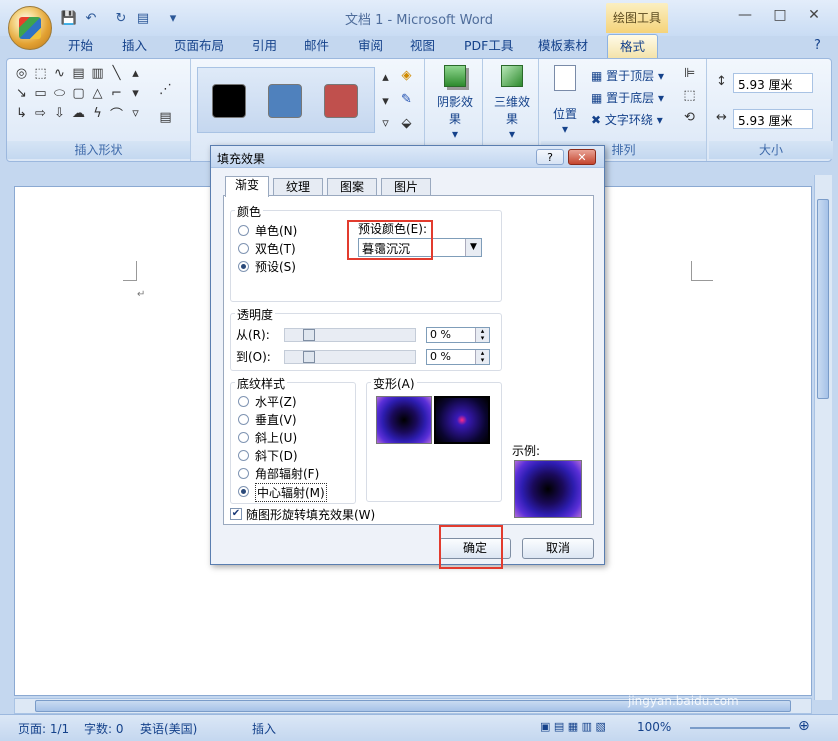 The height and width of the screenshot is (741, 838). I want to click on shading-vertical-radio, so click(243, 419).